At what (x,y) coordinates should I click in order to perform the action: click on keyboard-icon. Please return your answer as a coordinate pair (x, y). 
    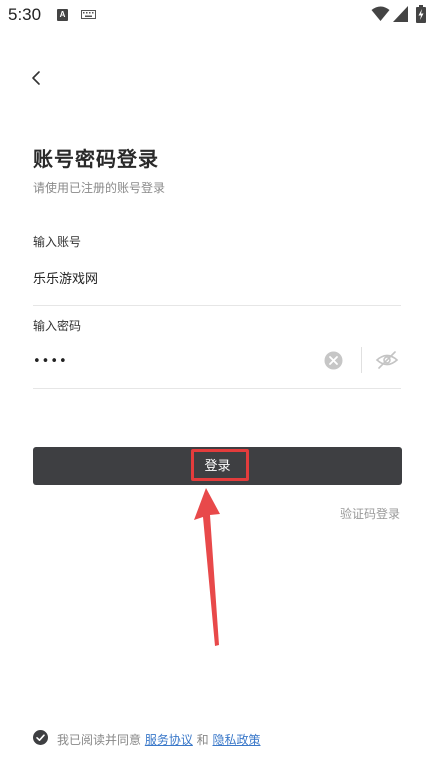
    Looking at the image, I should click on (88, 14).